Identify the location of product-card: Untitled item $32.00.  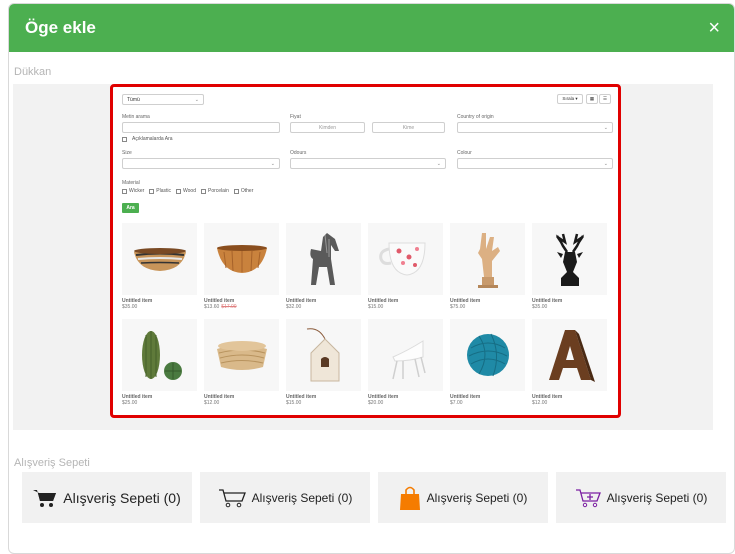
(323, 266).